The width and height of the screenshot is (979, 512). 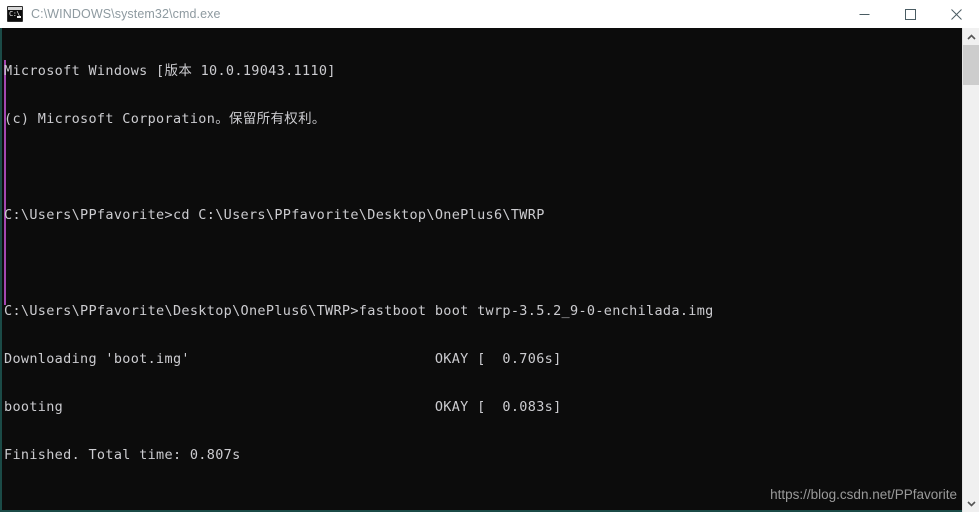 I want to click on close-icon, so click(x=956, y=14).